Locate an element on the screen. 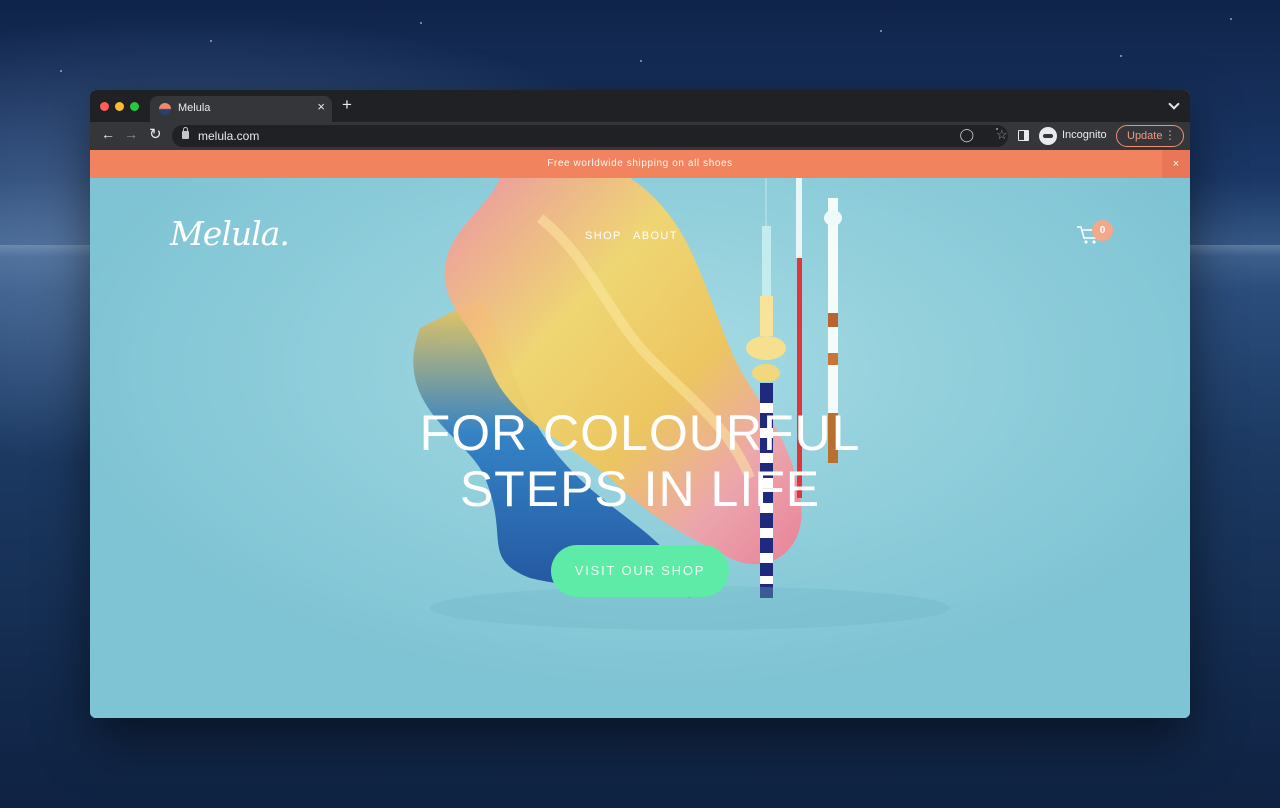  arrow-left-icon: ← is located at coordinates (108, 134).